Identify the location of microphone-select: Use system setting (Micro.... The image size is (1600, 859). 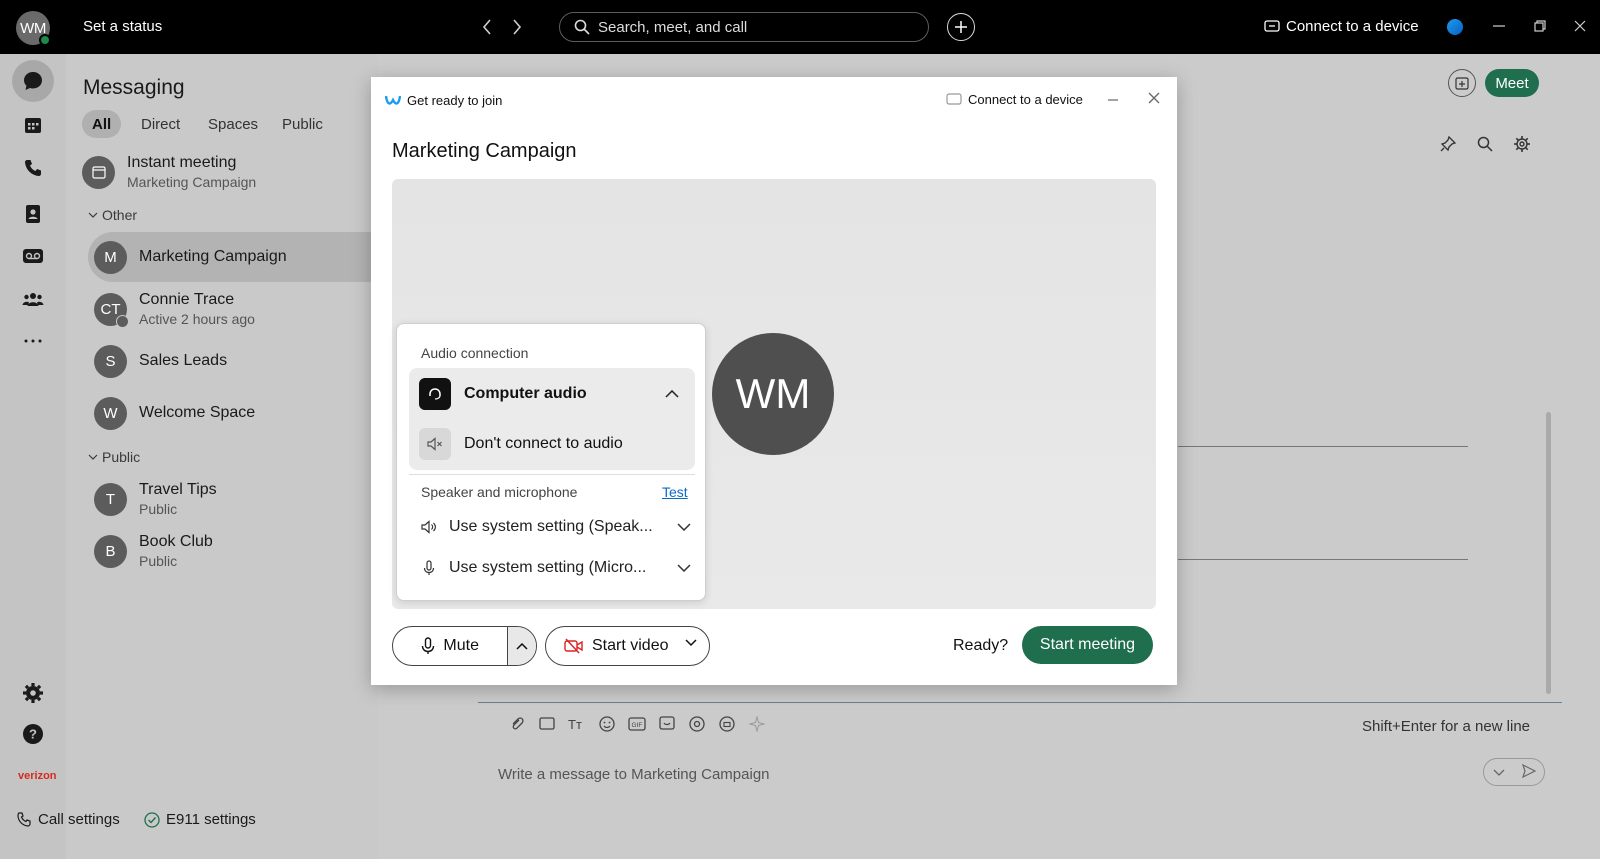
(556, 568).